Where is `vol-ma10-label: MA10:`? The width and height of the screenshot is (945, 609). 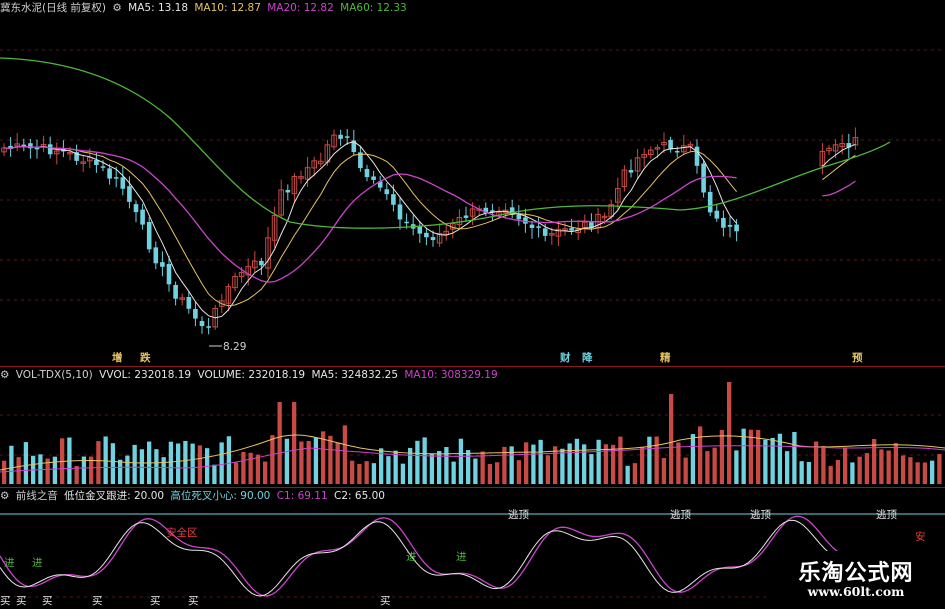
vol-ma10-label: MA10: is located at coordinates (421, 375).